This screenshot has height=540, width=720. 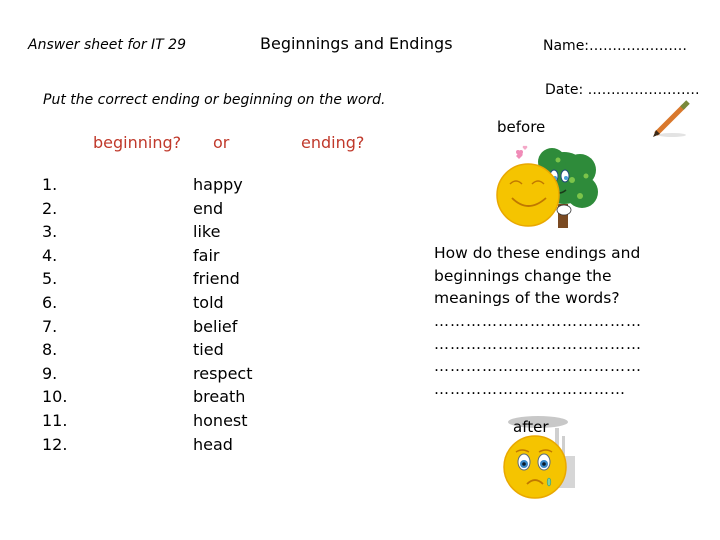 What do you see at coordinates (213, 444) in the screenshot?
I see `word-item: head` at bounding box center [213, 444].